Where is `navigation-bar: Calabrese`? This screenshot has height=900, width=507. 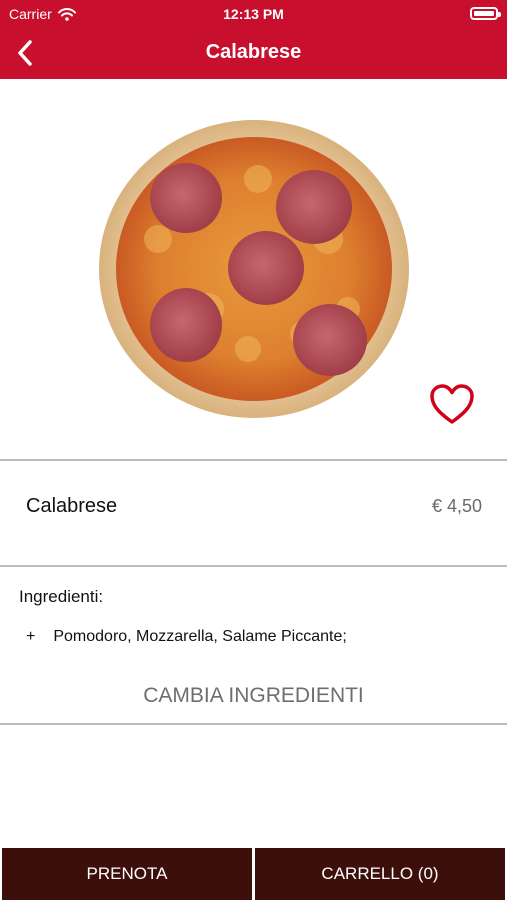
navigation-bar: Calabrese is located at coordinates (253, 53).